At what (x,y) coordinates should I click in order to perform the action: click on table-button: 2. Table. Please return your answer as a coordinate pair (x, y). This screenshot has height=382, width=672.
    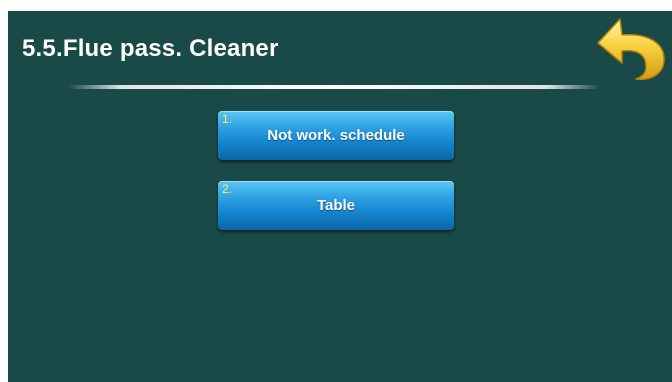
    Looking at the image, I should click on (336, 205).